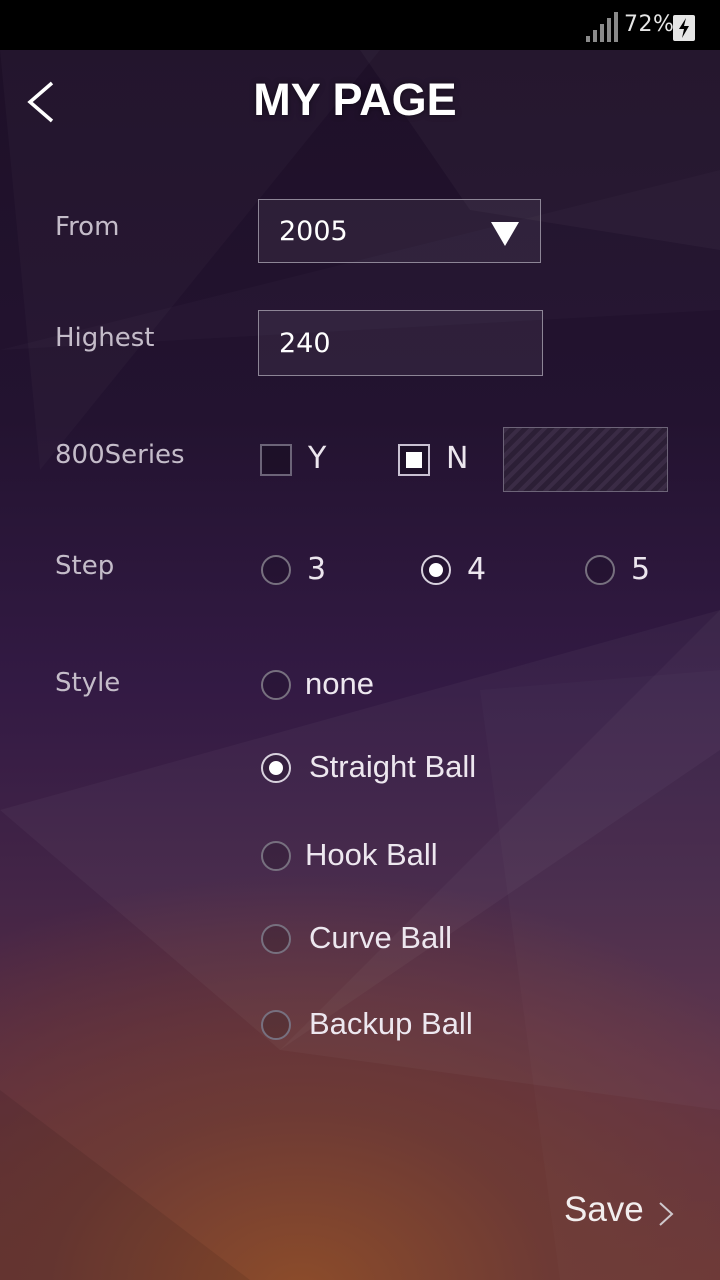 The width and height of the screenshot is (720, 1280). I want to click on style-curve-ball-radio, so click(276, 939).